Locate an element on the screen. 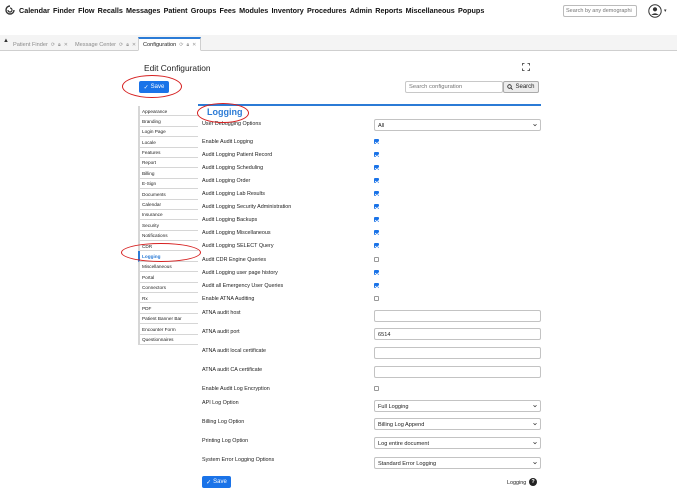  sidebar-item-branding: Branding is located at coordinates (168, 121).